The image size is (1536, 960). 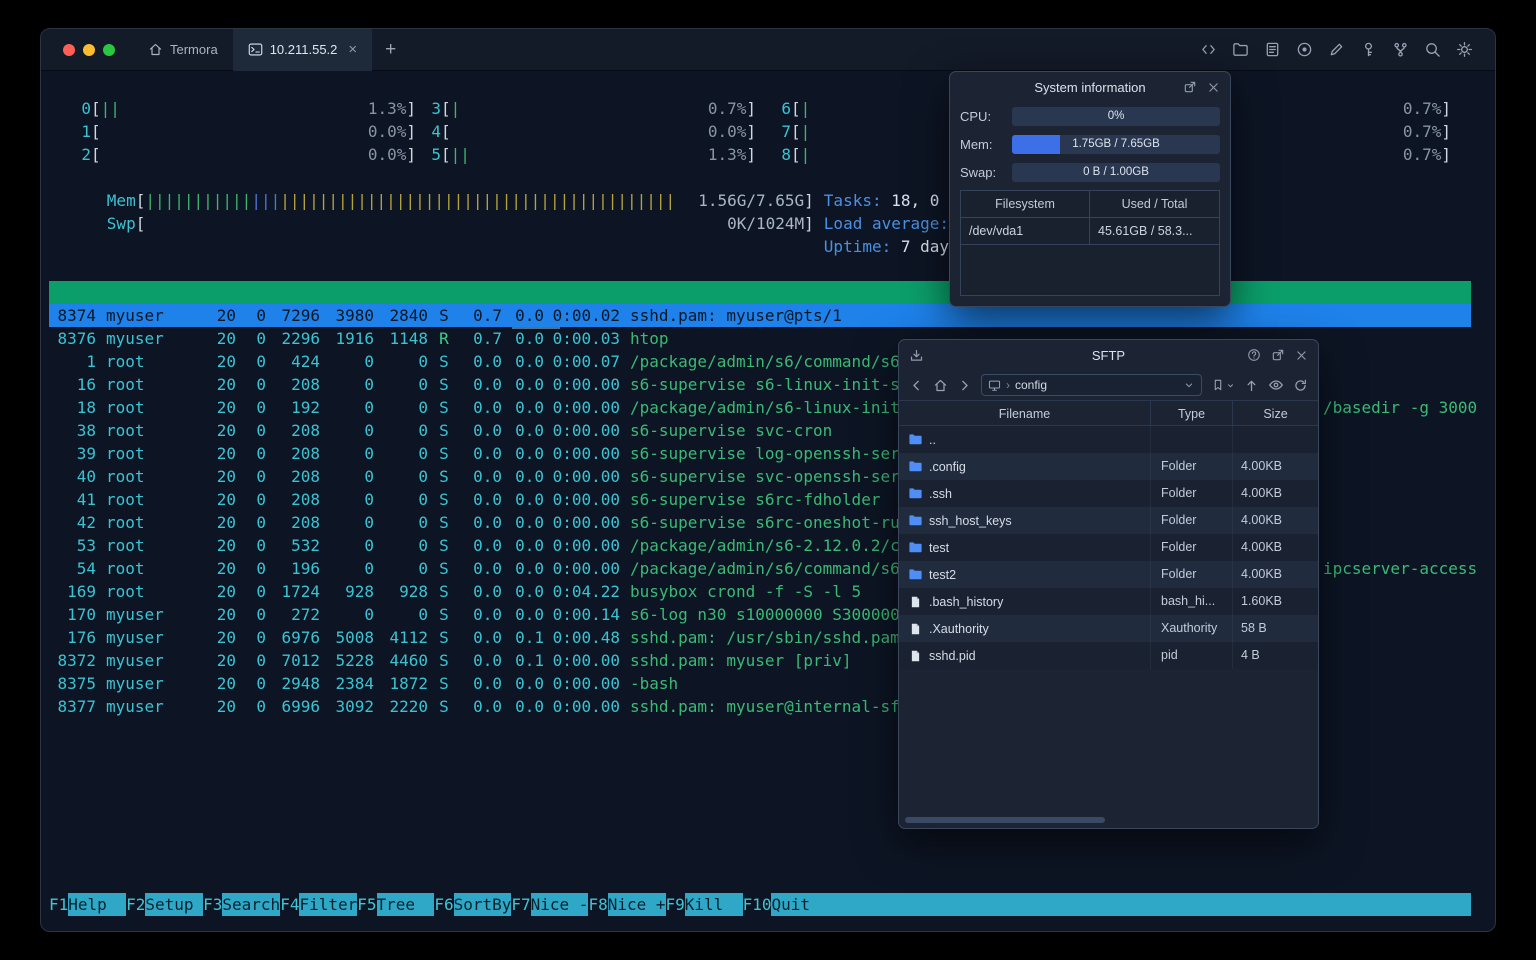 I want to click on fkey-label-f2: Setup, so click(x=174, y=904).